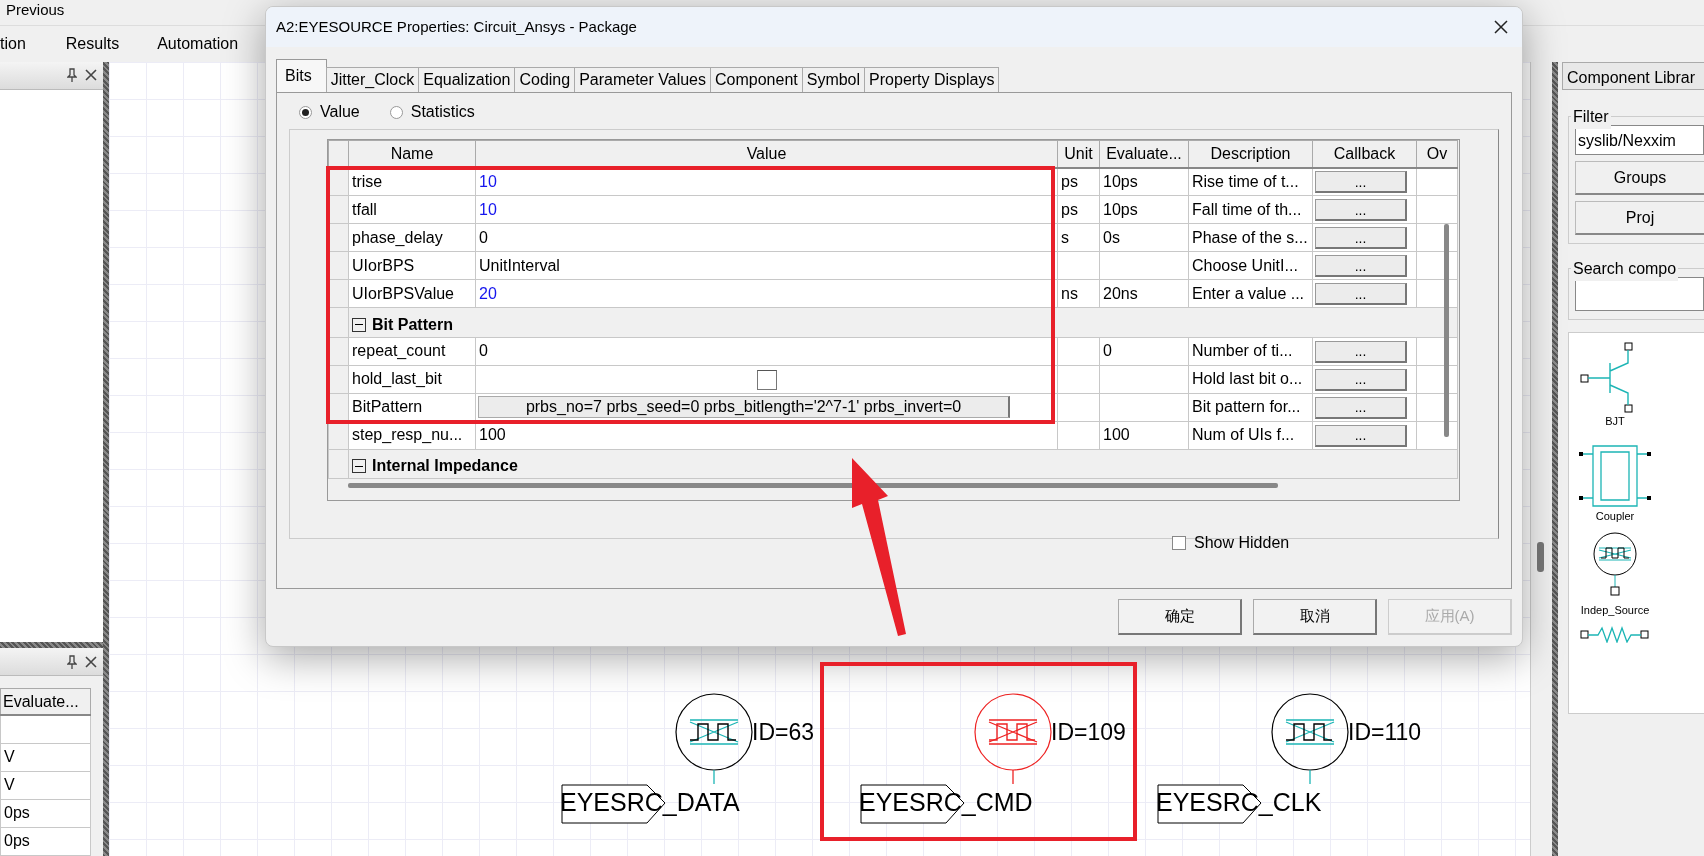 The width and height of the screenshot is (1704, 856). I want to click on table-cell: tfall, so click(412, 209).